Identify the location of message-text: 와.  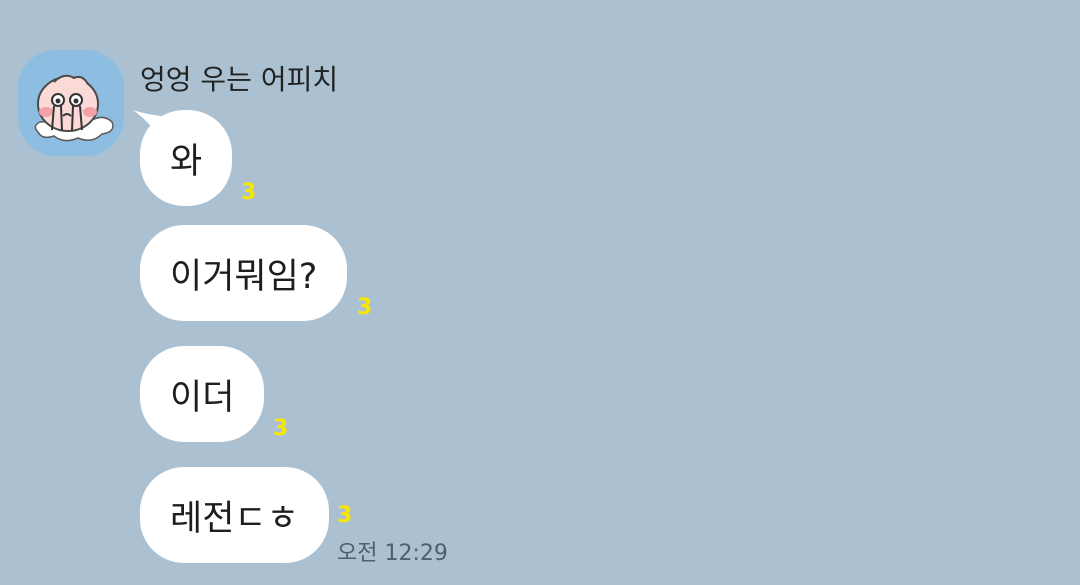
(186, 161).